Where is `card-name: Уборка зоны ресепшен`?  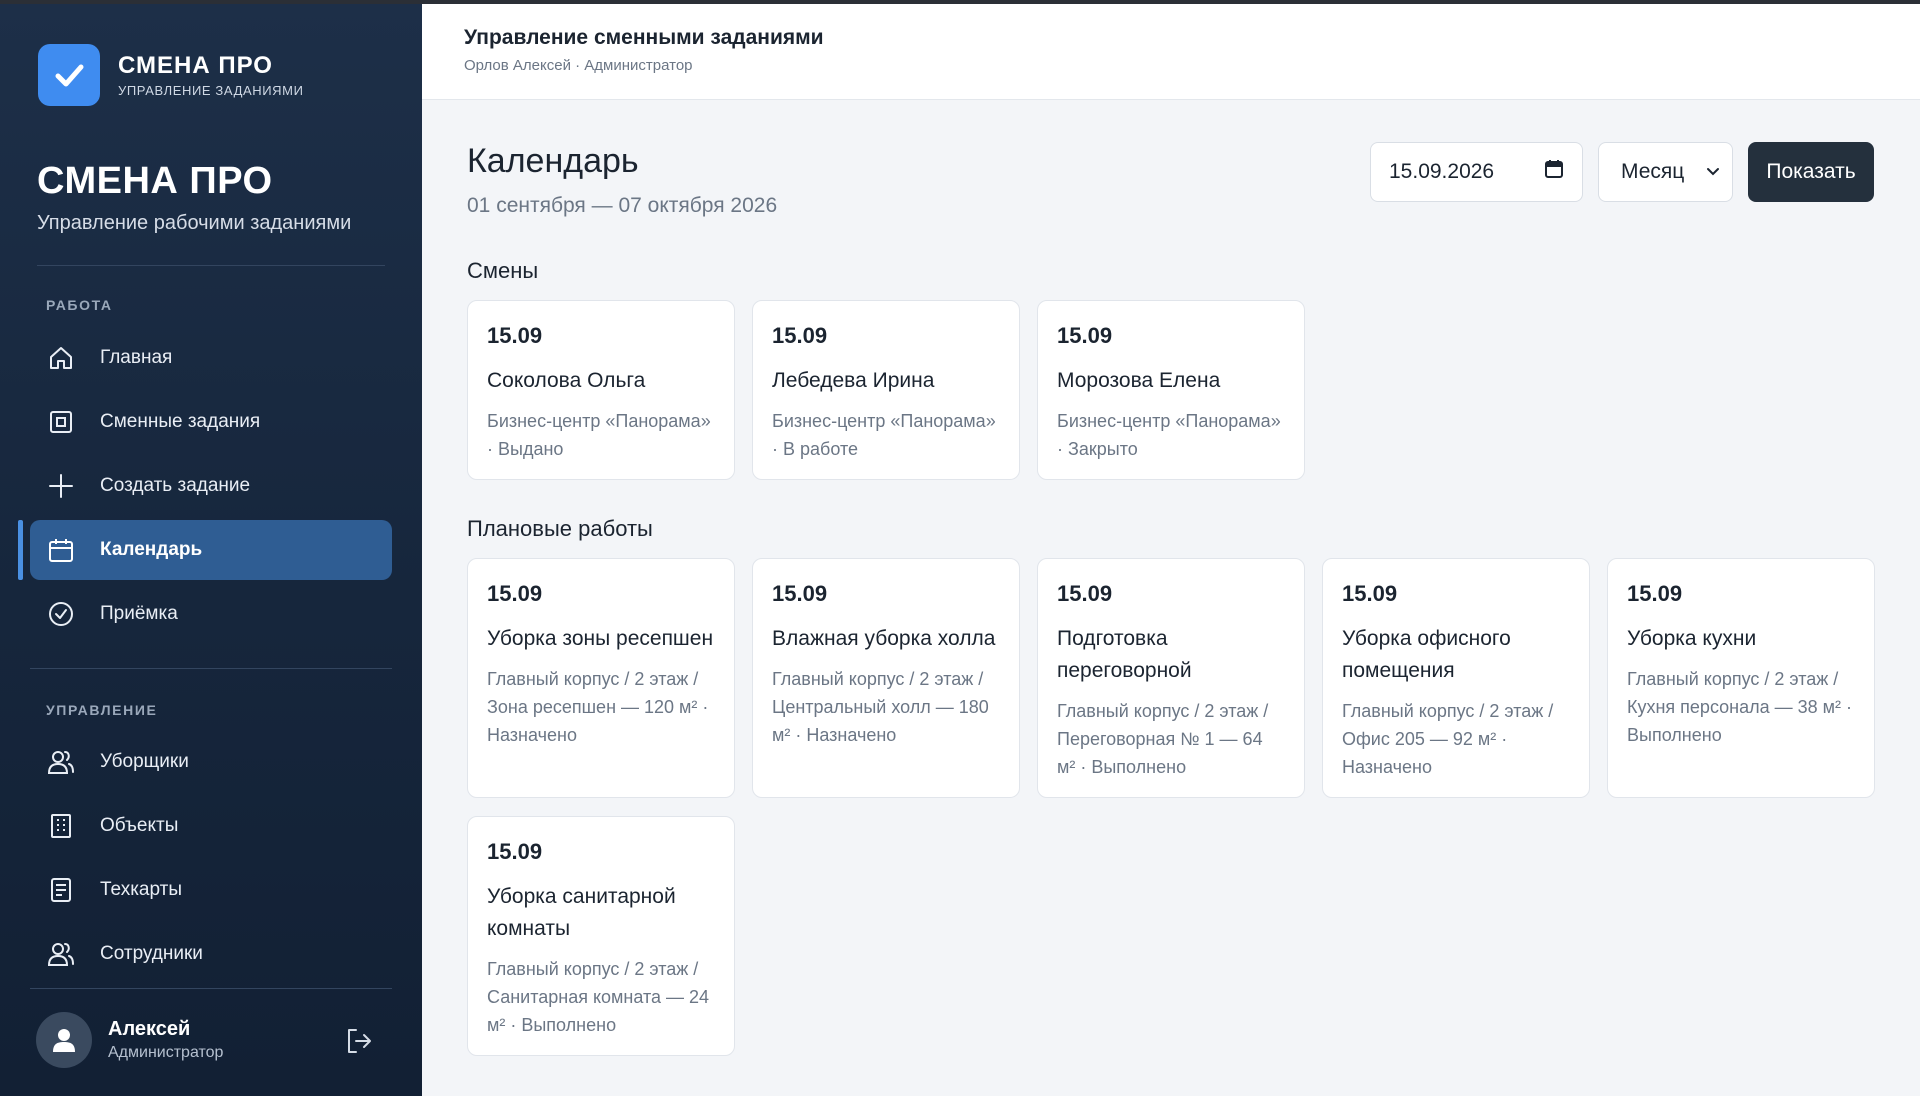 card-name: Уборка зоны ресепшен is located at coordinates (600, 638).